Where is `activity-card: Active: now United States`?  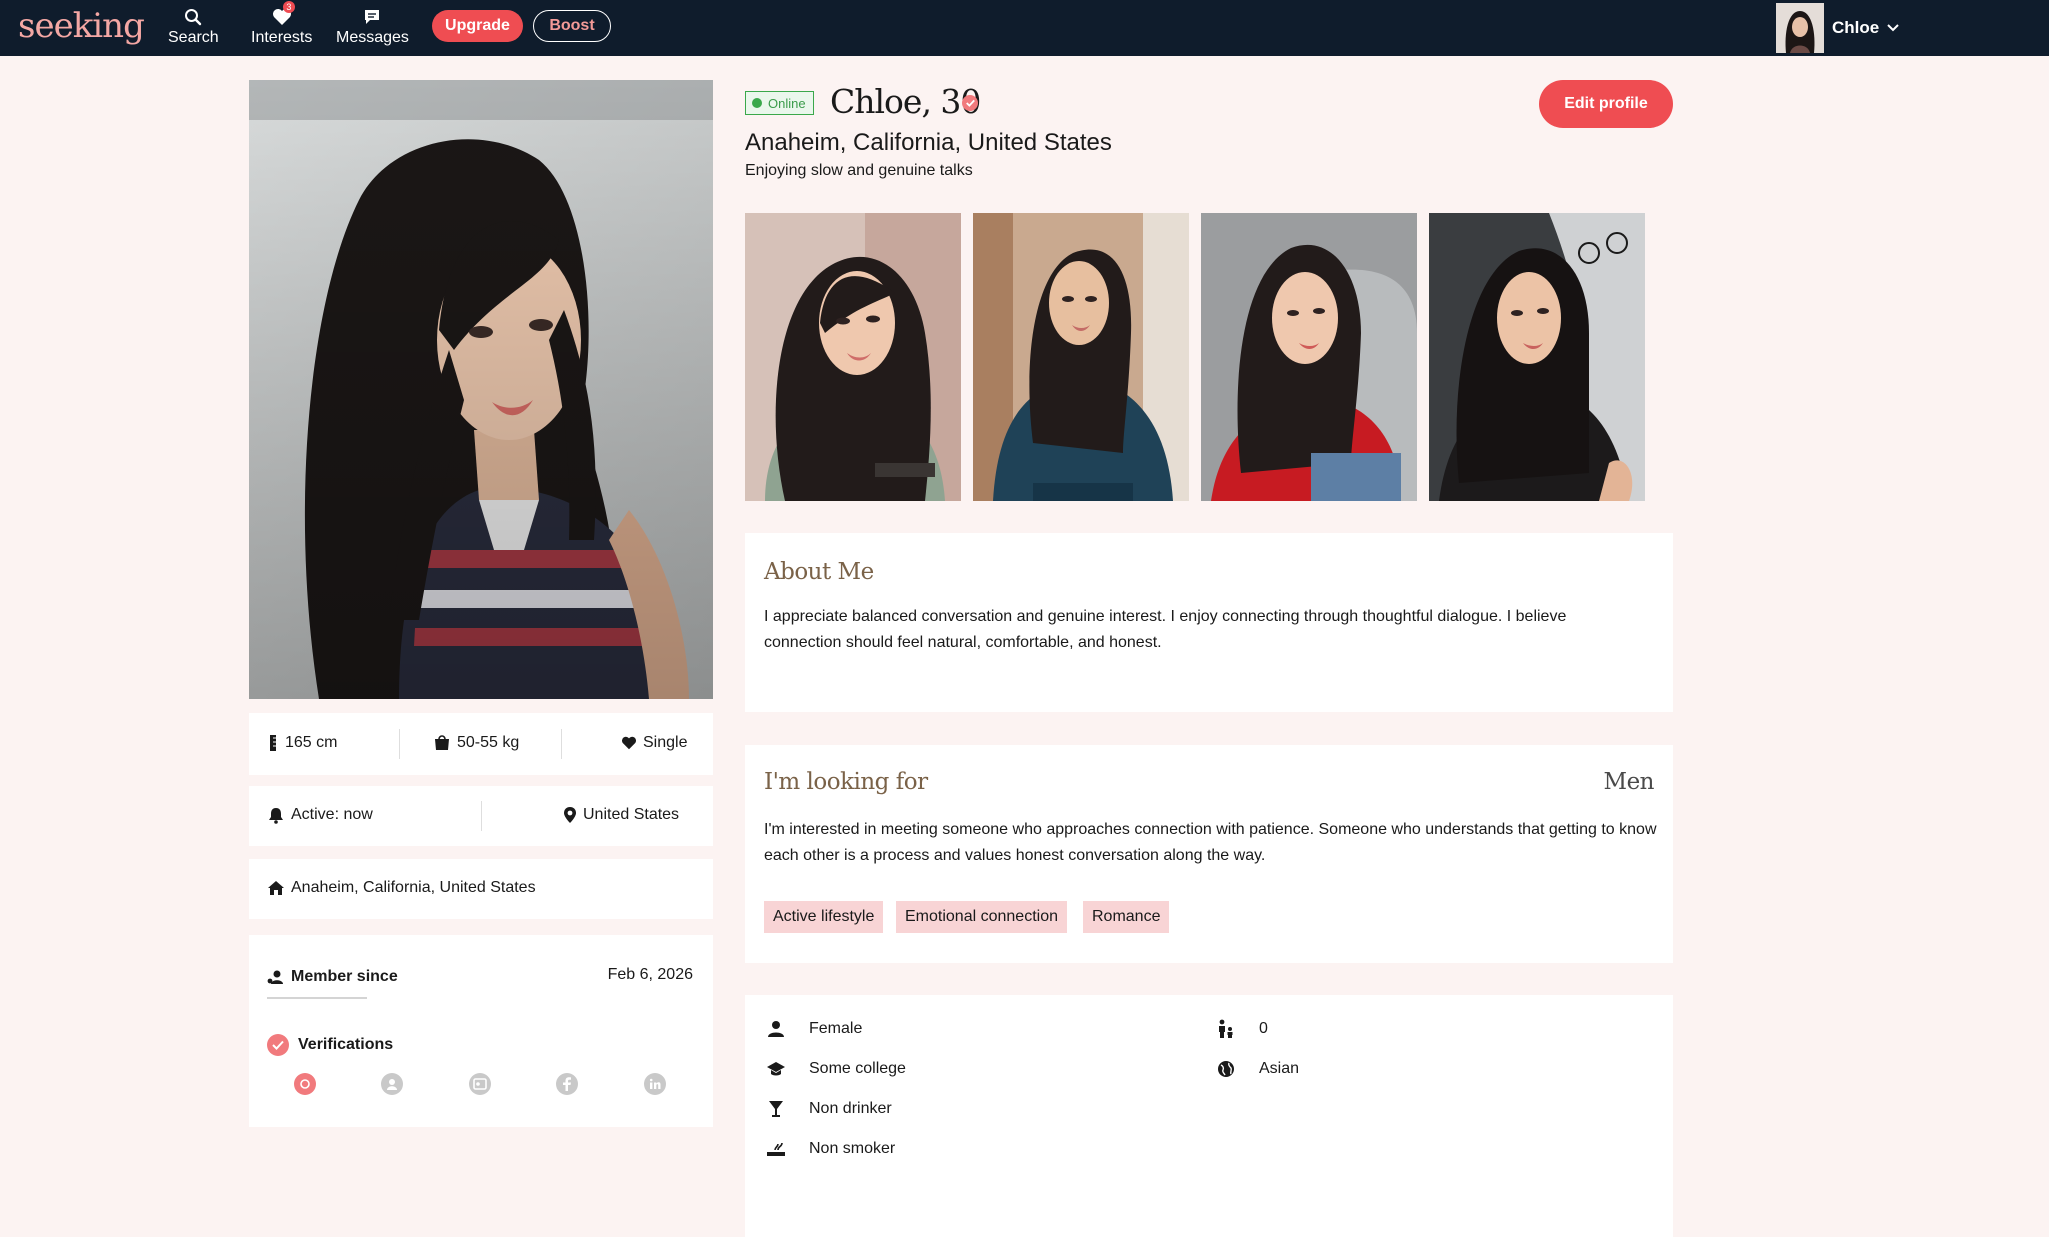
activity-card: Active: now United States is located at coordinates (481, 816).